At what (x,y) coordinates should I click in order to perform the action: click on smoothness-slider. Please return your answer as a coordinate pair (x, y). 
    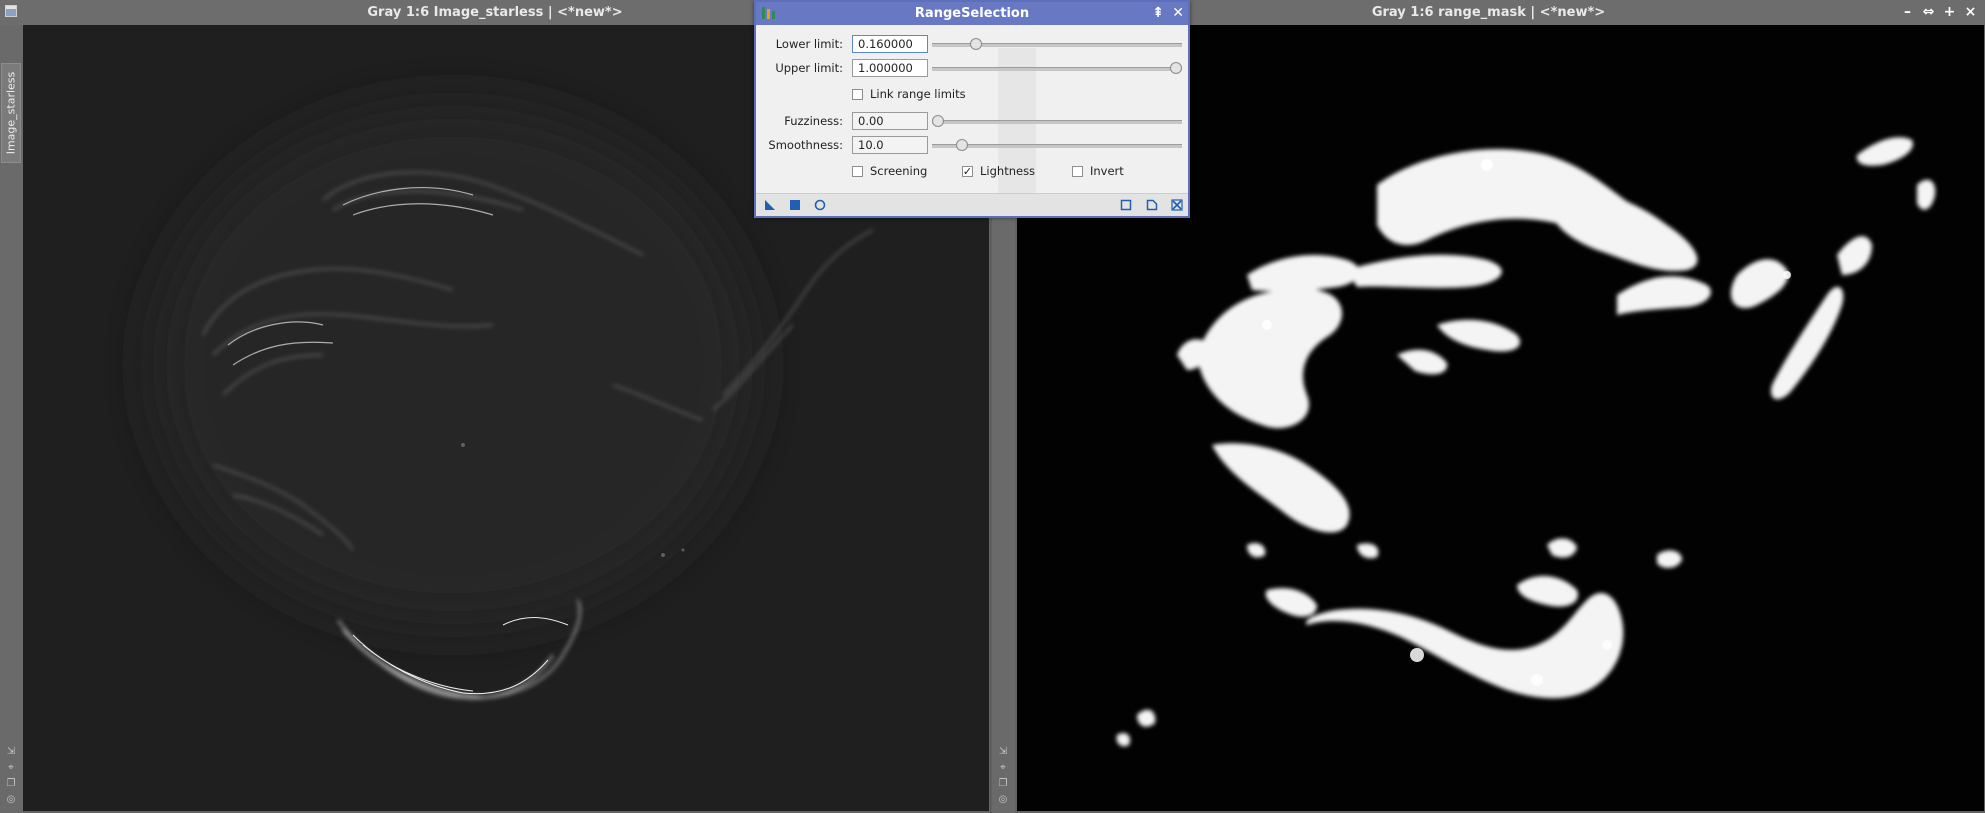
    Looking at the image, I should click on (1057, 145).